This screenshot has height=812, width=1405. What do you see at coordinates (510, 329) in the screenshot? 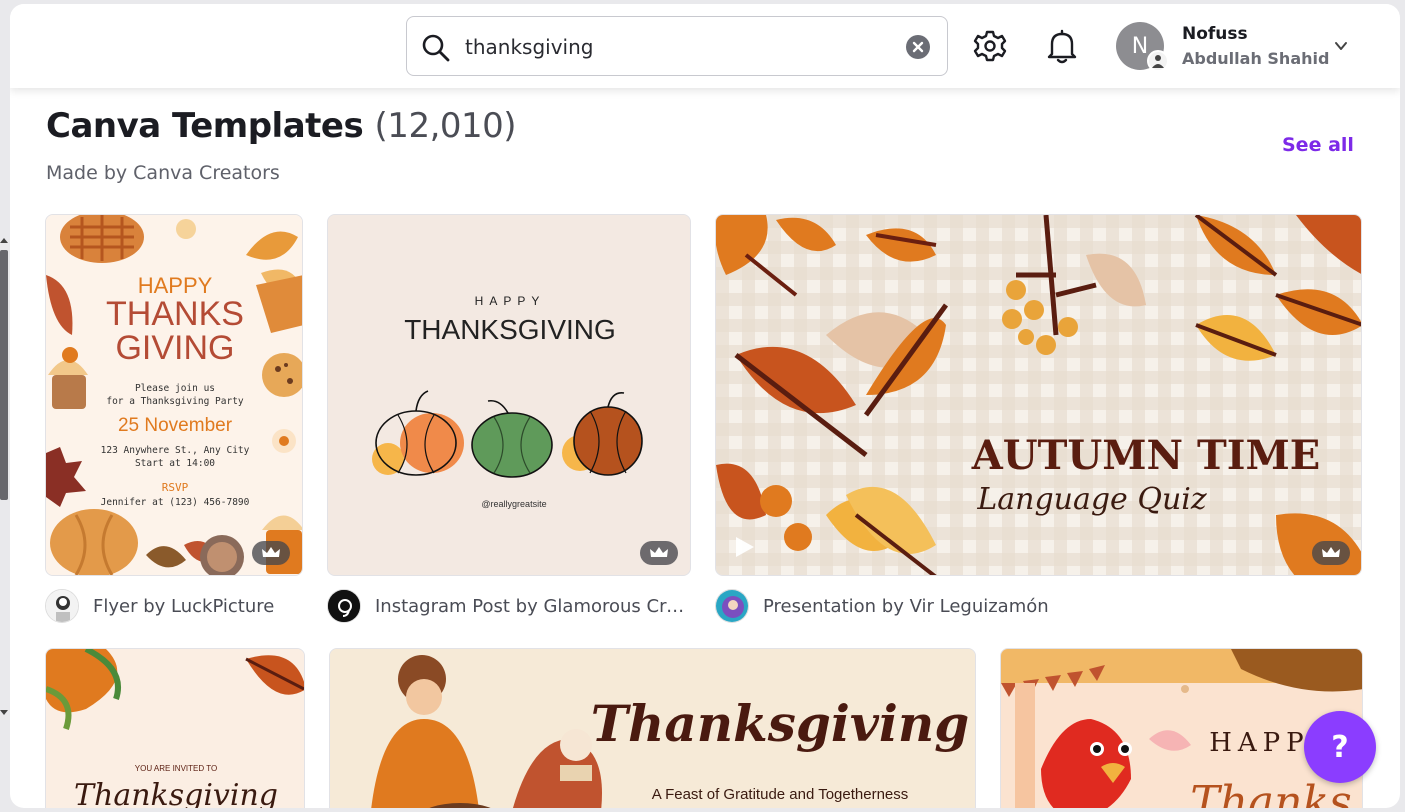
I see `ig-thanksgiving: THANKSGIVING` at bounding box center [510, 329].